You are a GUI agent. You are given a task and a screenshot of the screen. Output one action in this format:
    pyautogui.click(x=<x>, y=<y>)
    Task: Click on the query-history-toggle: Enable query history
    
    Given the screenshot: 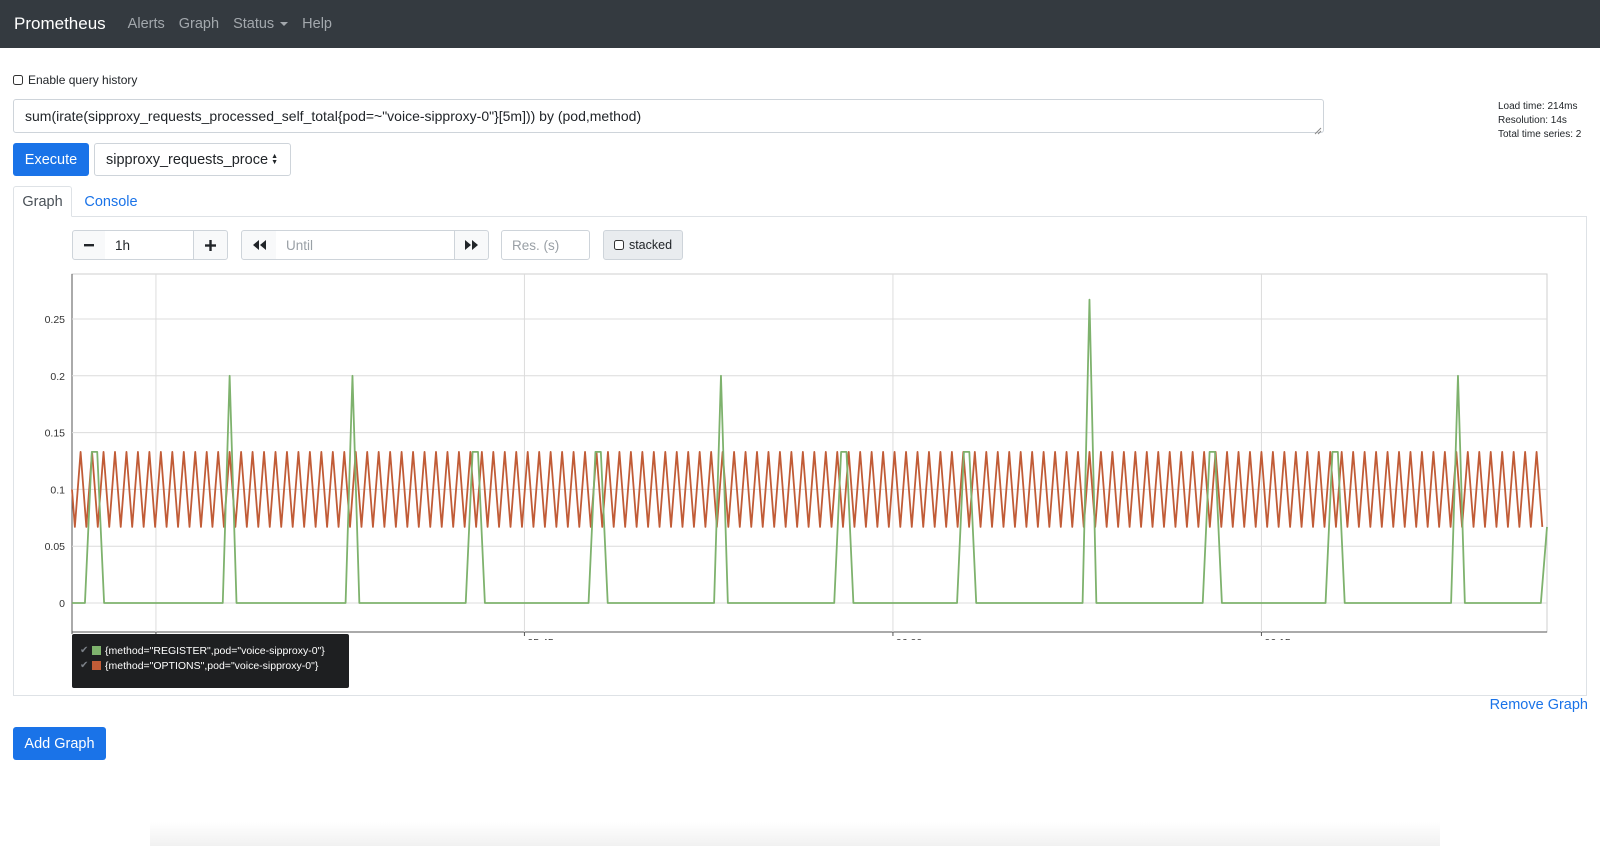 What is the action you would take?
    pyautogui.click(x=75, y=80)
    